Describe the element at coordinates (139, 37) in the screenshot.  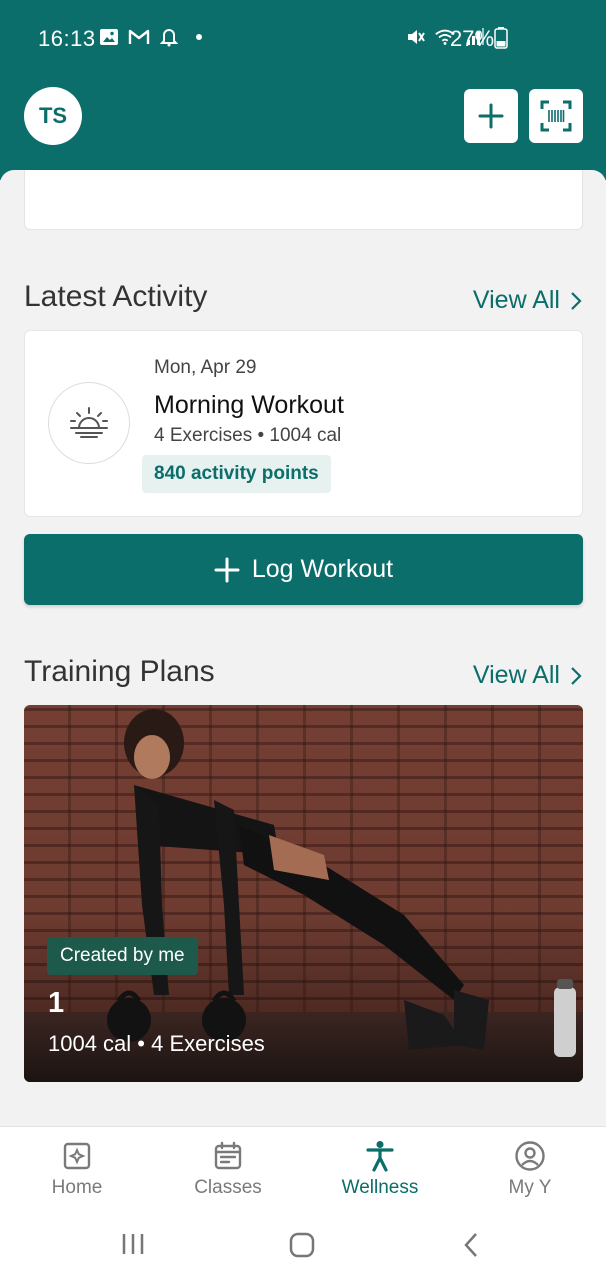
I see `gmail-icon` at that location.